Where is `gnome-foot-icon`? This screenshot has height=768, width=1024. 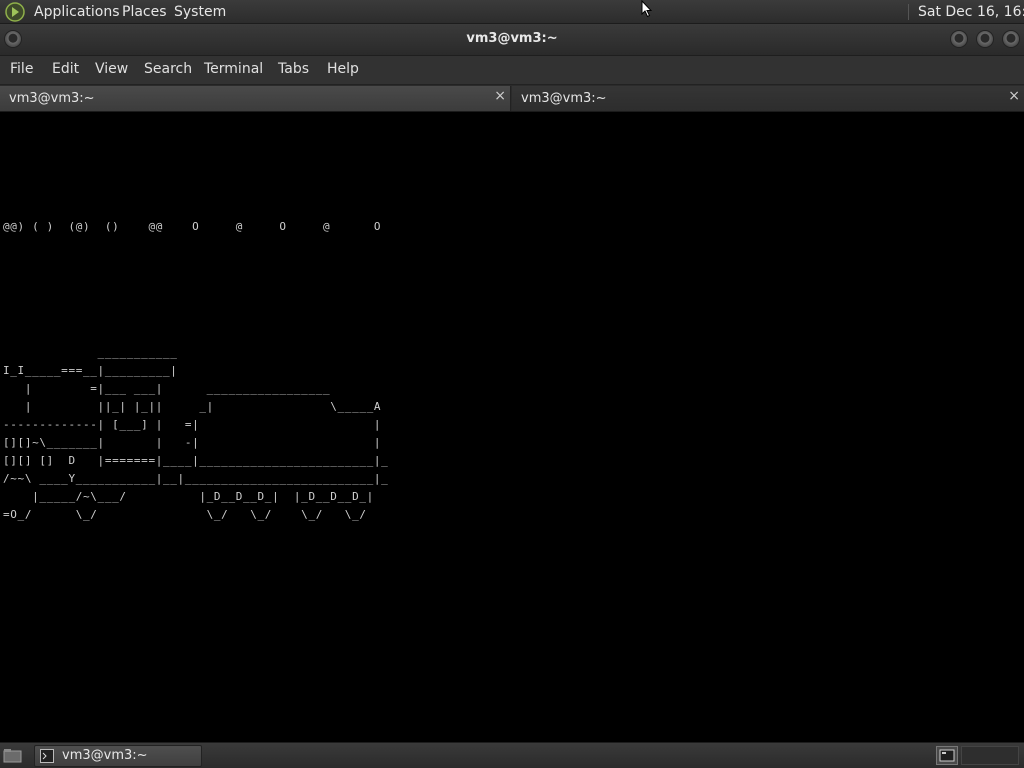 gnome-foot-icon is located at coordinates (15, 12).